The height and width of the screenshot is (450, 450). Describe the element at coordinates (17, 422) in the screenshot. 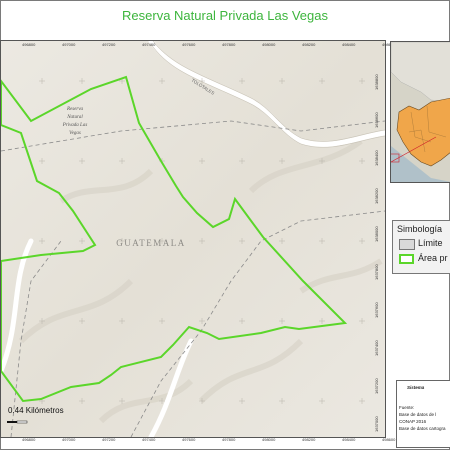

I see `scale-bar` at that location.